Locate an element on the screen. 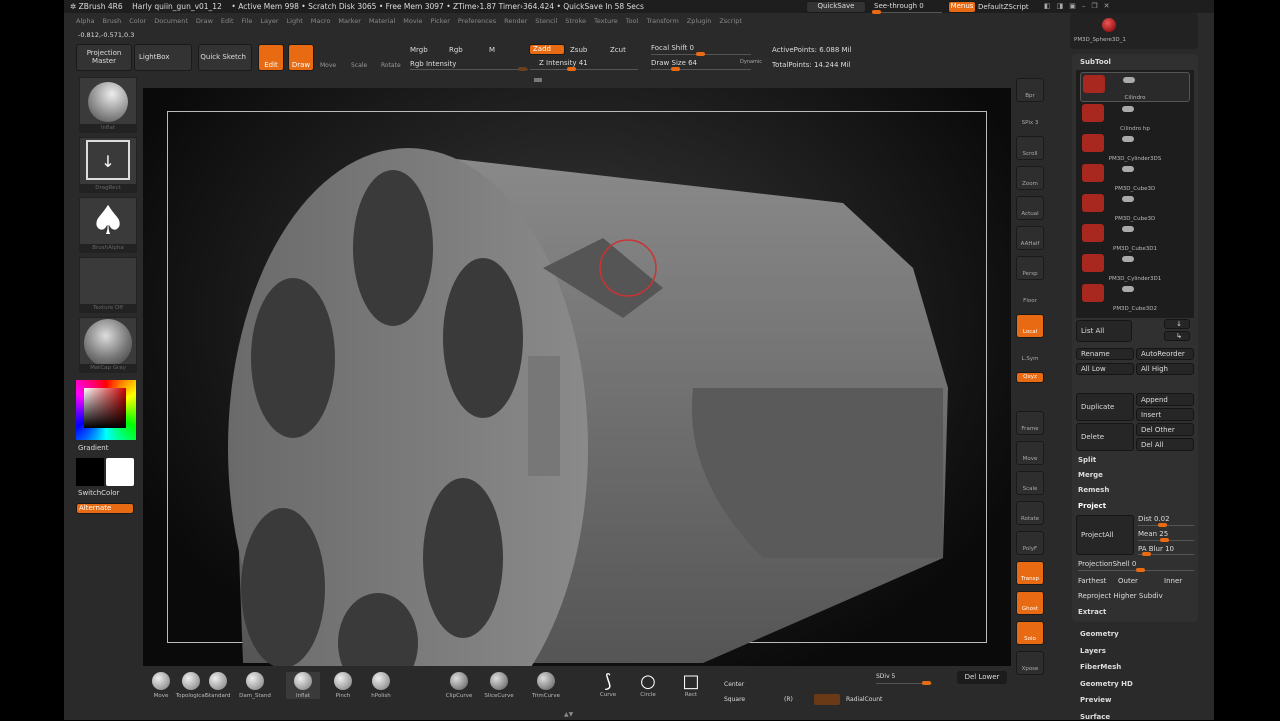 This screenshot has width=1280, height=721. rotate-button: Rotate is located at coordinates (391, 65).